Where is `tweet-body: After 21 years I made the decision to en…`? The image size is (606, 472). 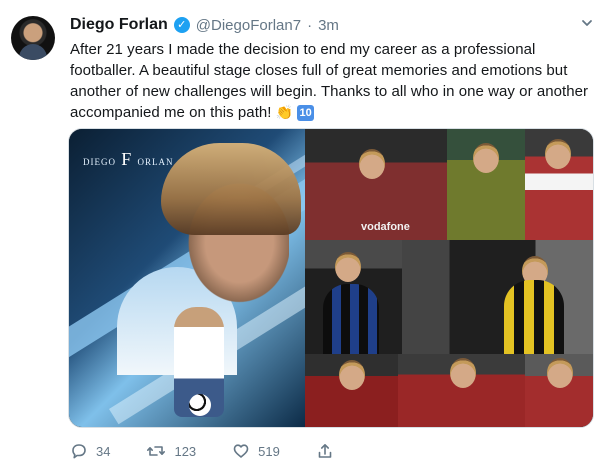
tweet-body: After 21 years I made the decision to en… is located at coordinates (329, 81).